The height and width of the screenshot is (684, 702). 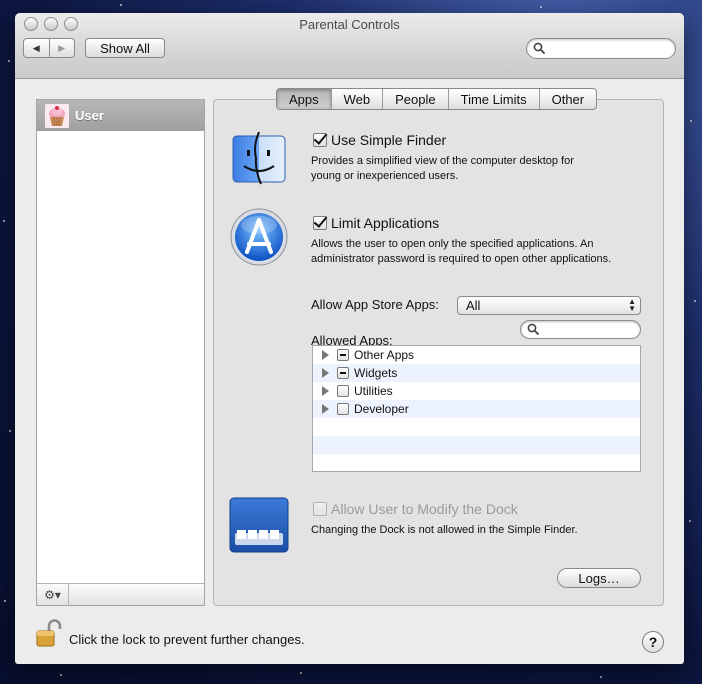 What do you see at coordinates (373, 391) in the screenshot?
I see `list-item-label: Utilities` at bounding box center [373, 391].